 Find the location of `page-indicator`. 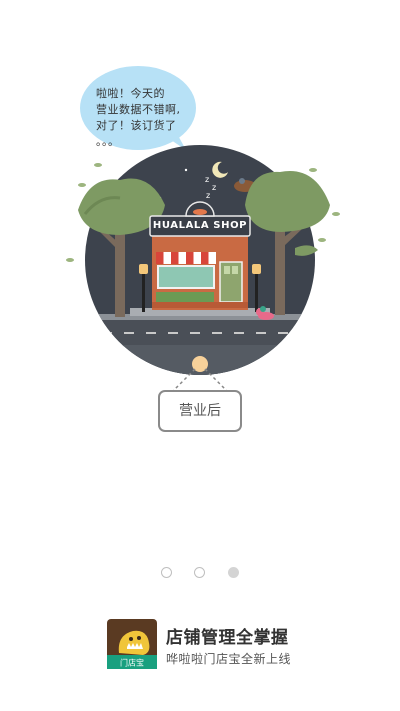

page-indicator is located at coordinates (200, 574).